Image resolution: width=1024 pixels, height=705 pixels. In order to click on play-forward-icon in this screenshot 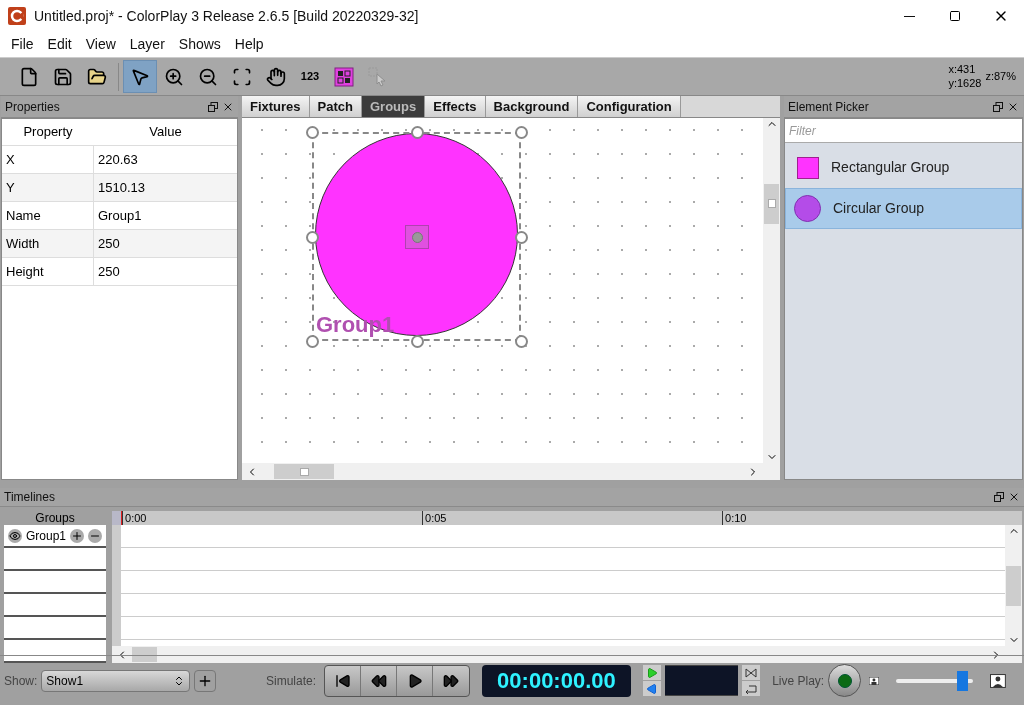, I will do `click(651, 672)`.